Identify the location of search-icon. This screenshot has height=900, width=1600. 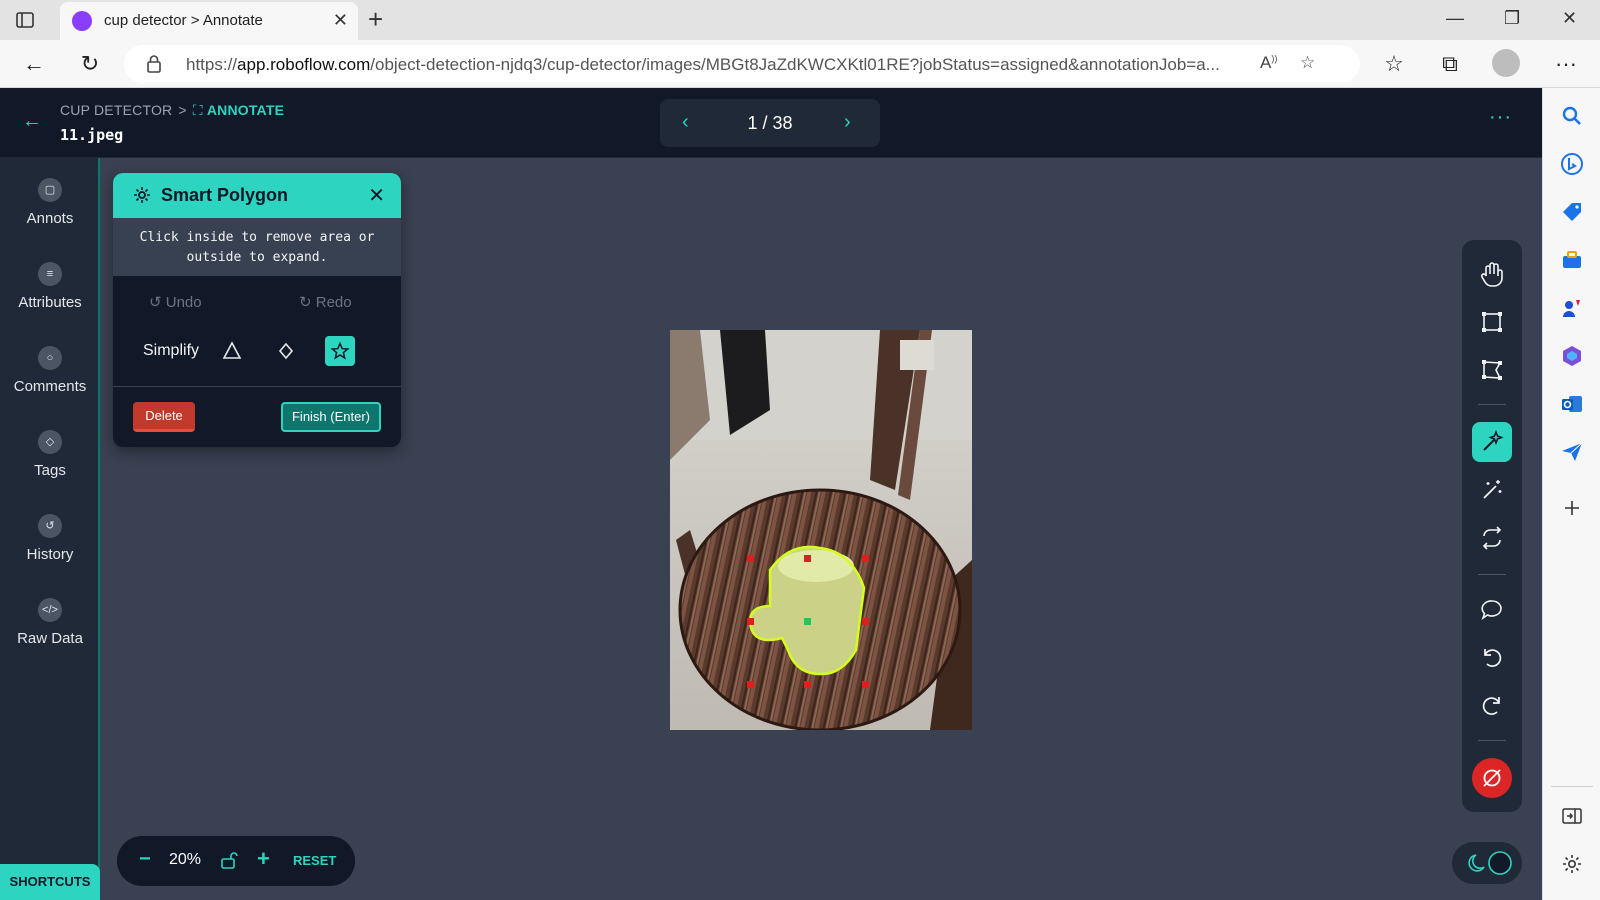
(1572, 116).